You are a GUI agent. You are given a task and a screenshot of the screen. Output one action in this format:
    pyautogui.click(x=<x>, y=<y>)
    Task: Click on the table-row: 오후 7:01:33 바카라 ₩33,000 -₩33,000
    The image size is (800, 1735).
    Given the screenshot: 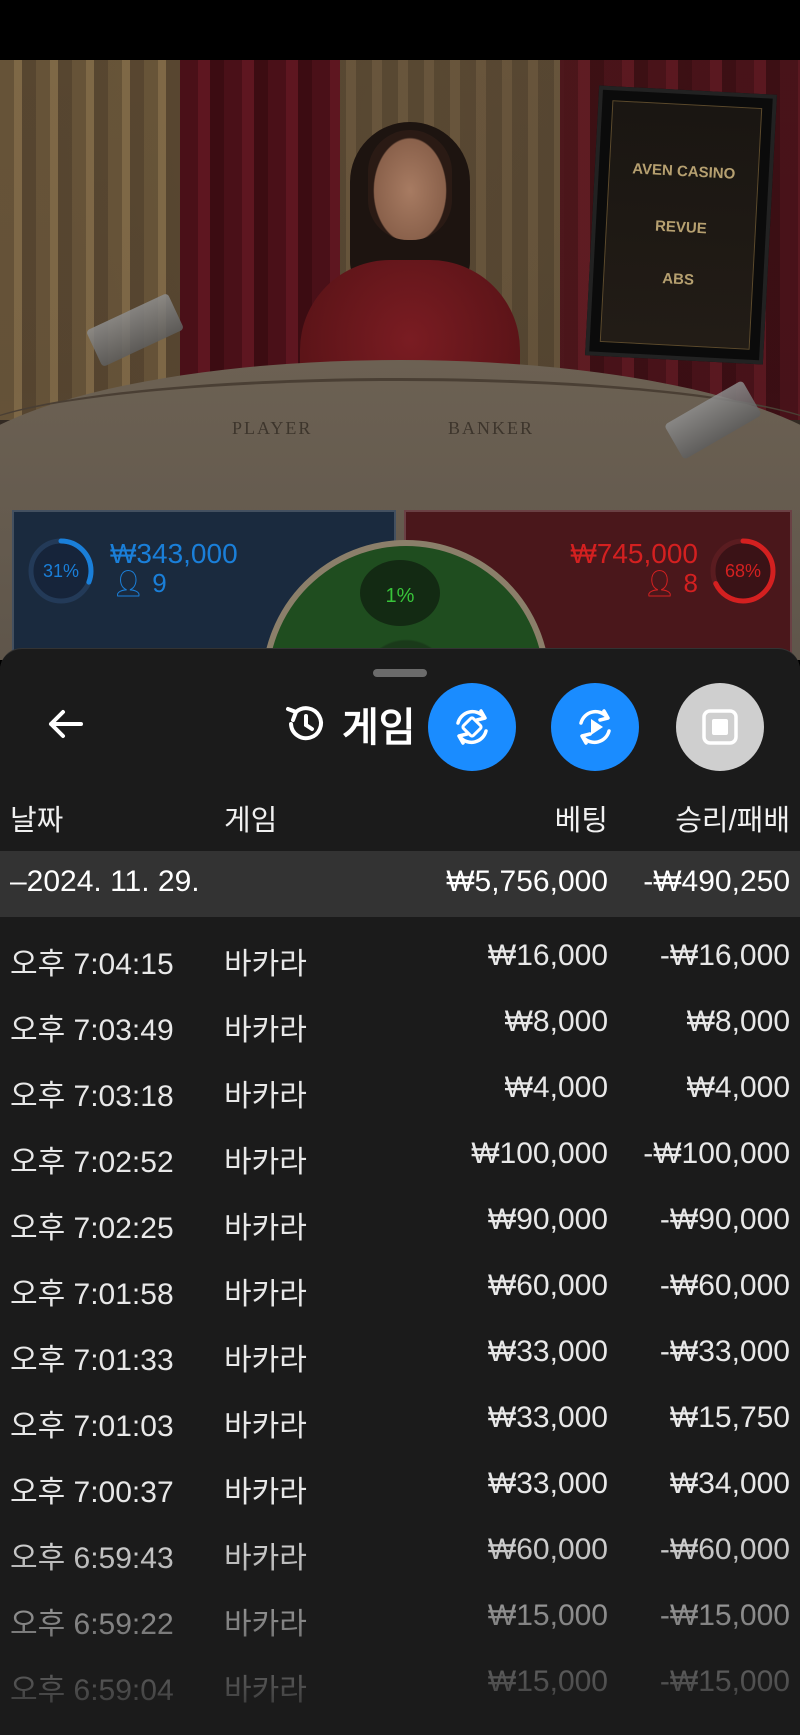 What is the action you would take?
    pyautogui.click(x=400, y=1354)
    